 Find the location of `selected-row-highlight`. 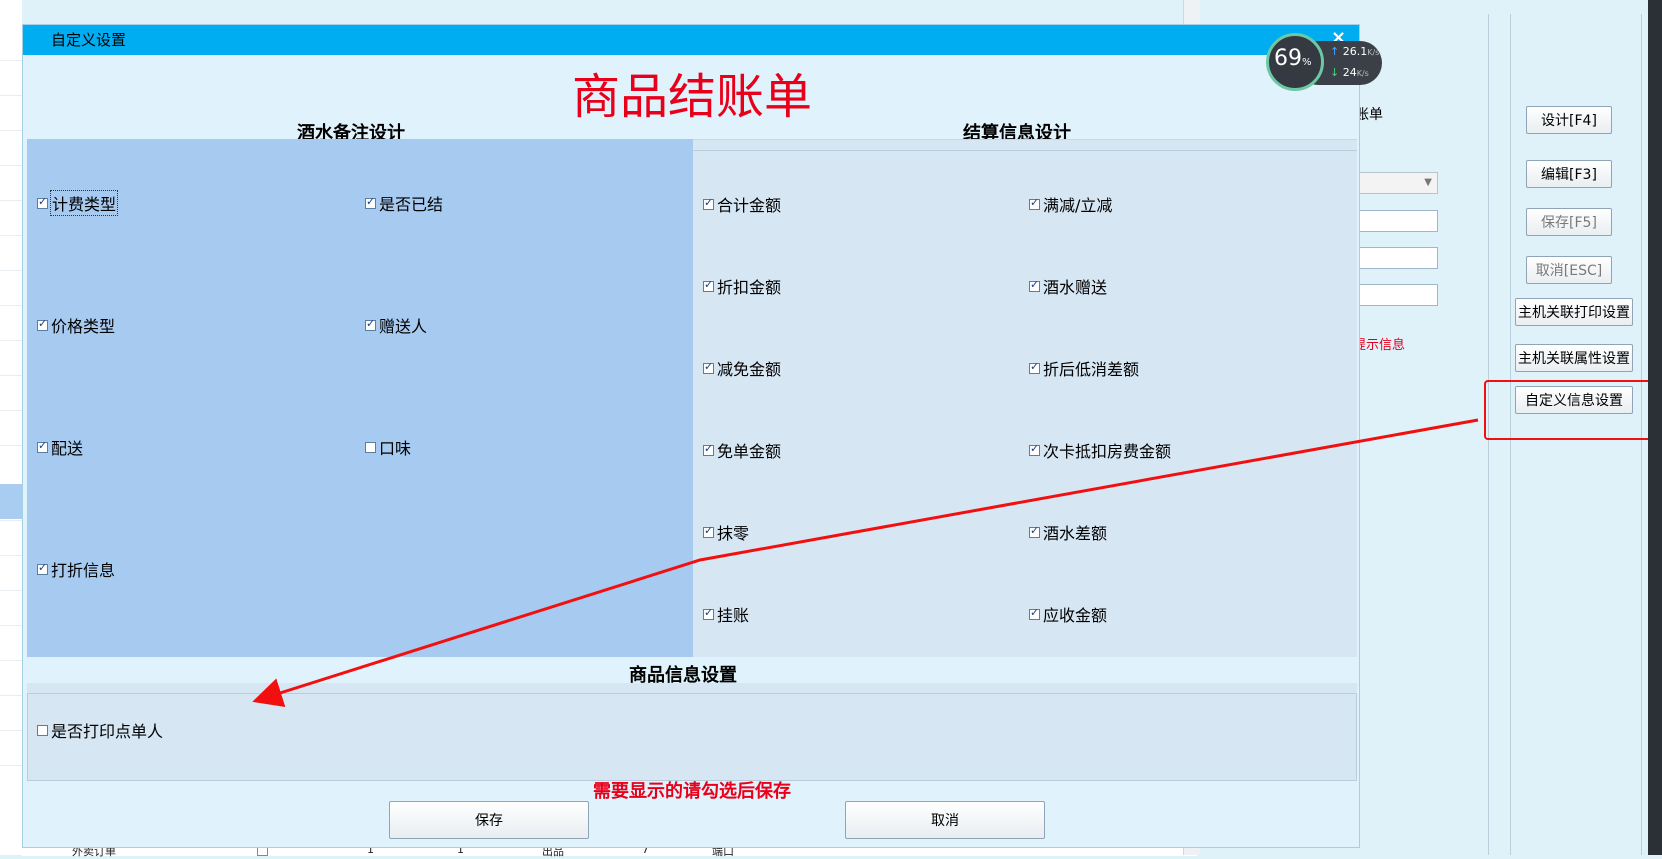

selected-row-highlight is located at coordinates (11, 501).